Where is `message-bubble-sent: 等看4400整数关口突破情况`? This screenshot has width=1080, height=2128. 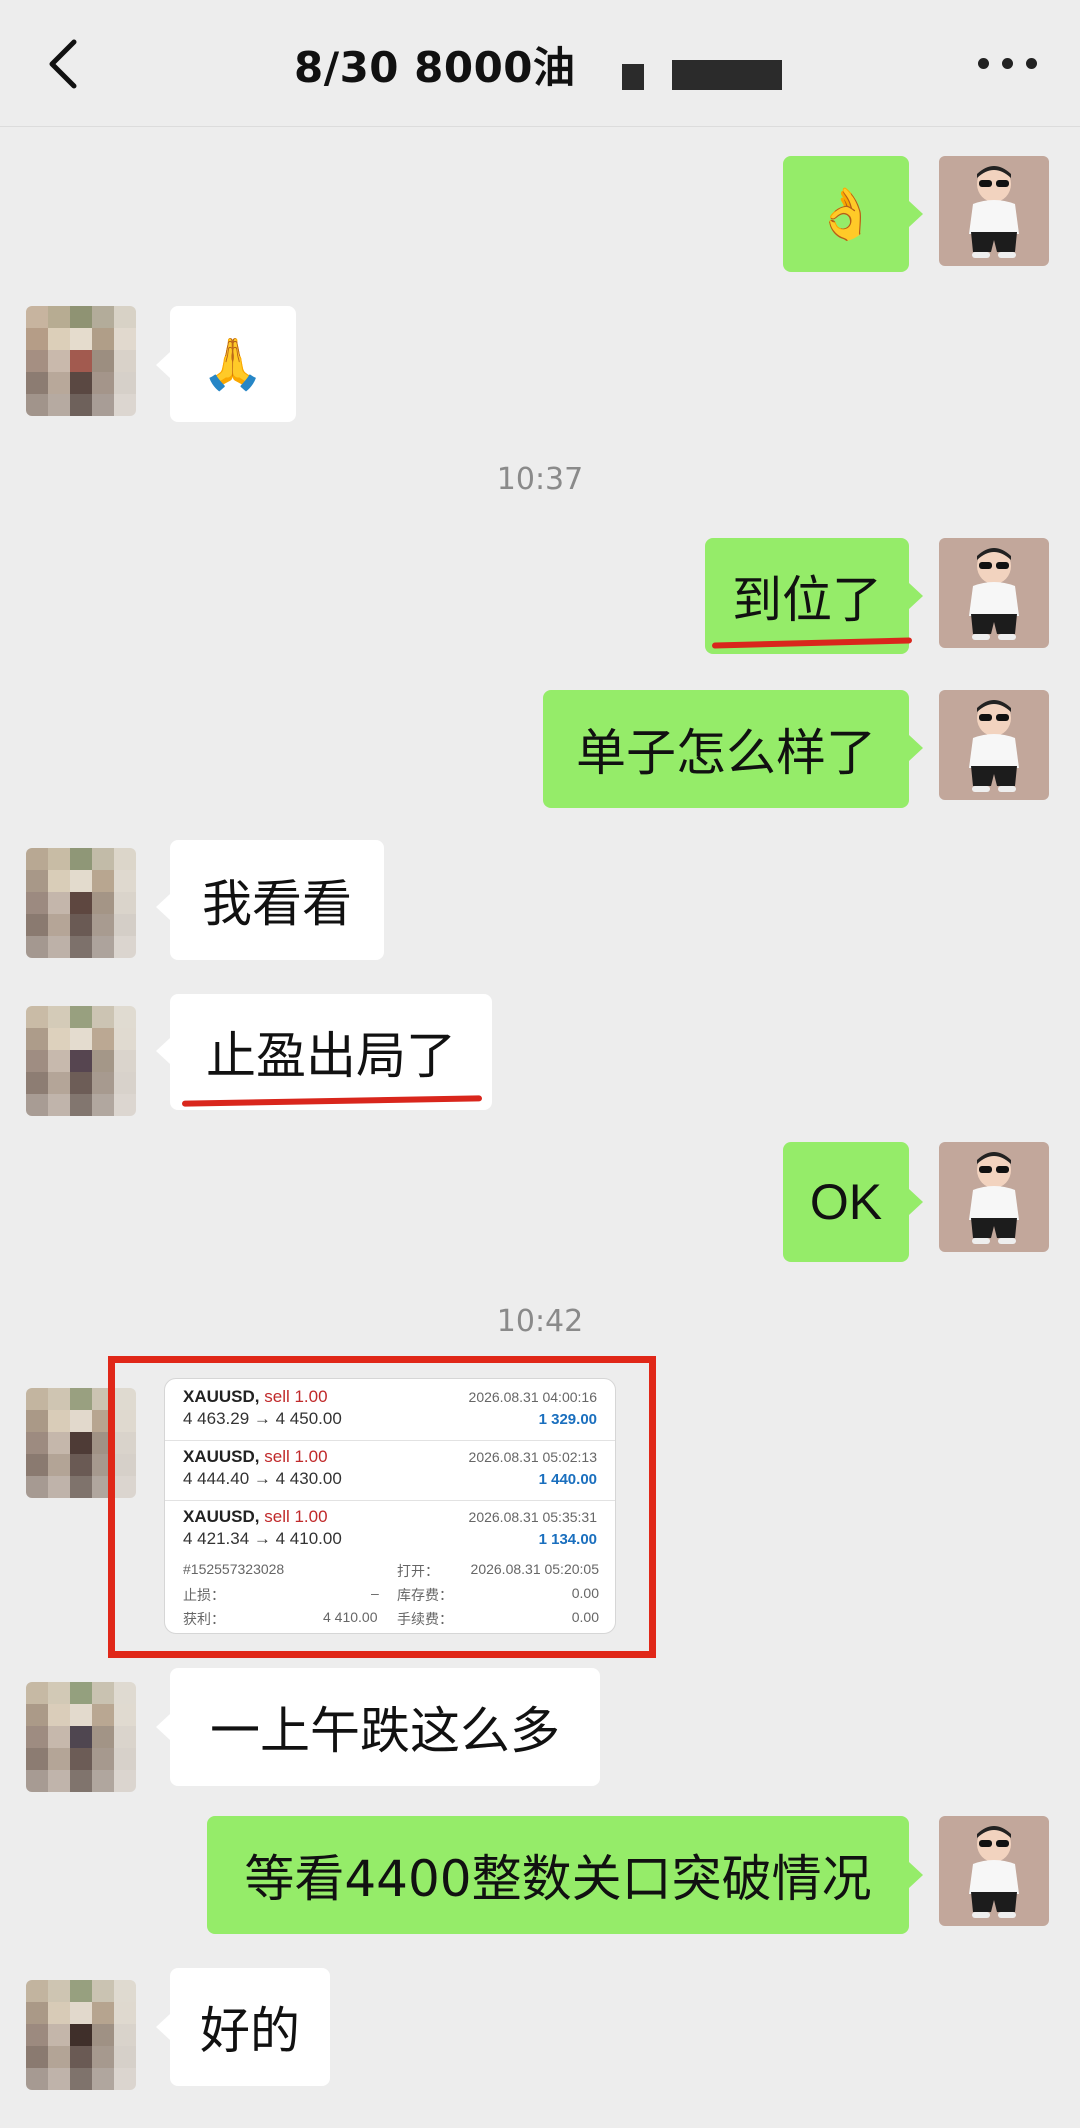 message-bubble-sent: 等看4400整数关口突破情况 is located at coordinates (558, 1875).